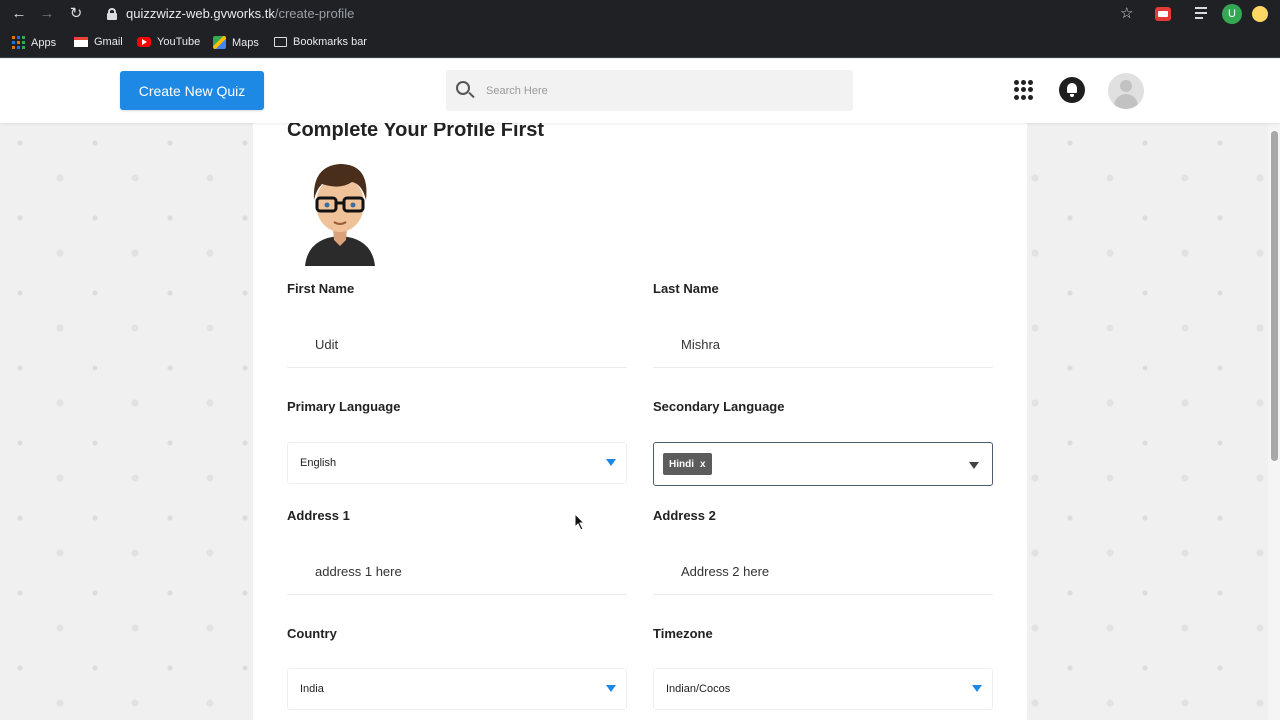  Describe the element at coordinates (108, 42) in the screenshot. I see `bookmark-label: Gmail` at that location.